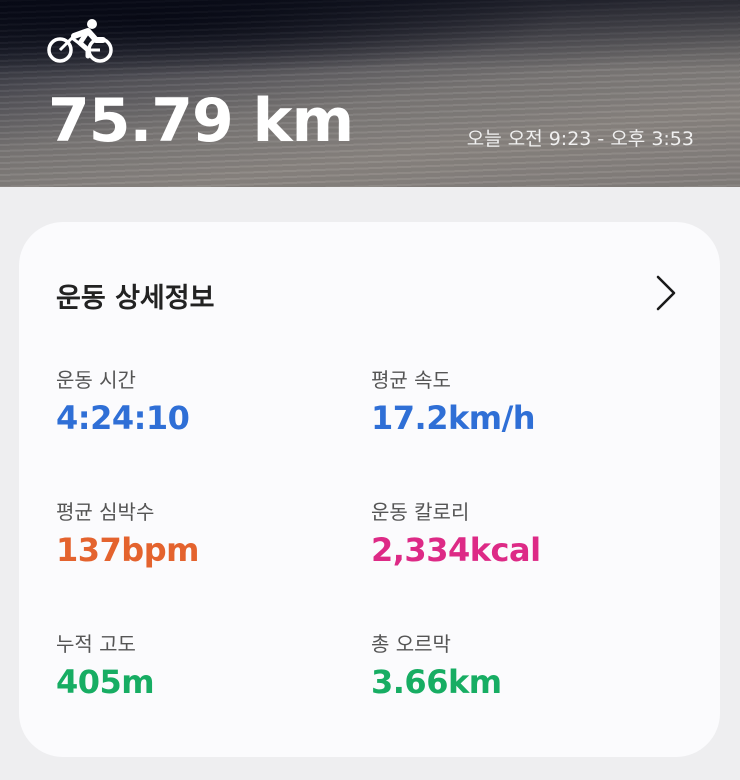 This screenshot has height=780, width=740. Describe the element at coordinates (580, 139) in the screenshot. I see `activity-time-range: 오늘 오전 9:23 - 오후 3:53` at that location.